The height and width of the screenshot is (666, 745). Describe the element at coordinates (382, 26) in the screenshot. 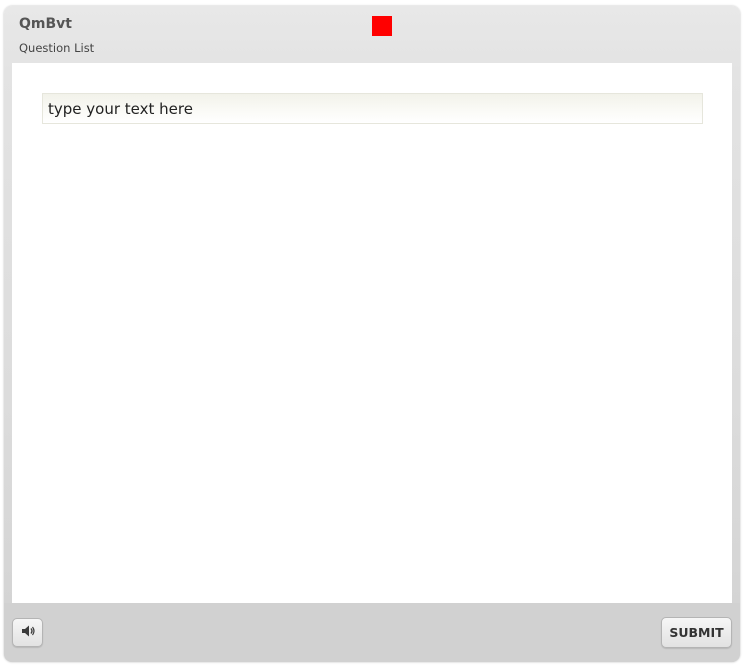

I see `status-marker` at that location.